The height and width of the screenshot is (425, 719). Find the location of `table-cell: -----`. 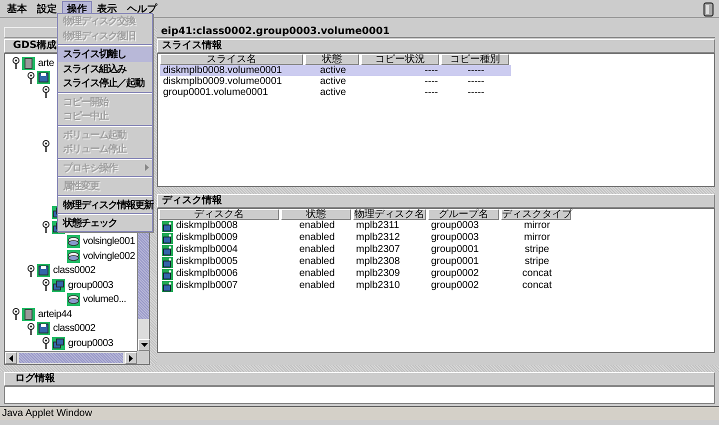

table-cell: ----- is located at coordinates (476, 70).